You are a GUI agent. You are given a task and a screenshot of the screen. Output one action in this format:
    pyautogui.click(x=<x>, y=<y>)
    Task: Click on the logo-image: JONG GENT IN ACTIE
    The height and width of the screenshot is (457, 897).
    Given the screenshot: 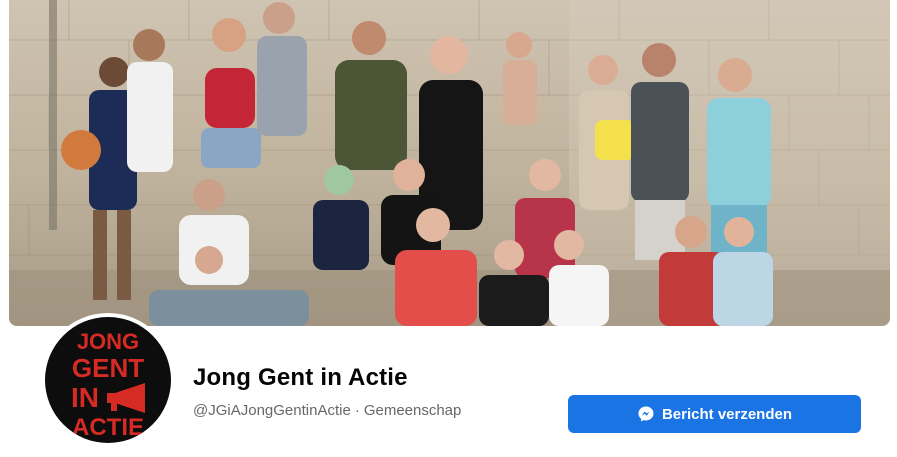 What is the action you would take?
    pyautogui.click(x=108, y=385)
    